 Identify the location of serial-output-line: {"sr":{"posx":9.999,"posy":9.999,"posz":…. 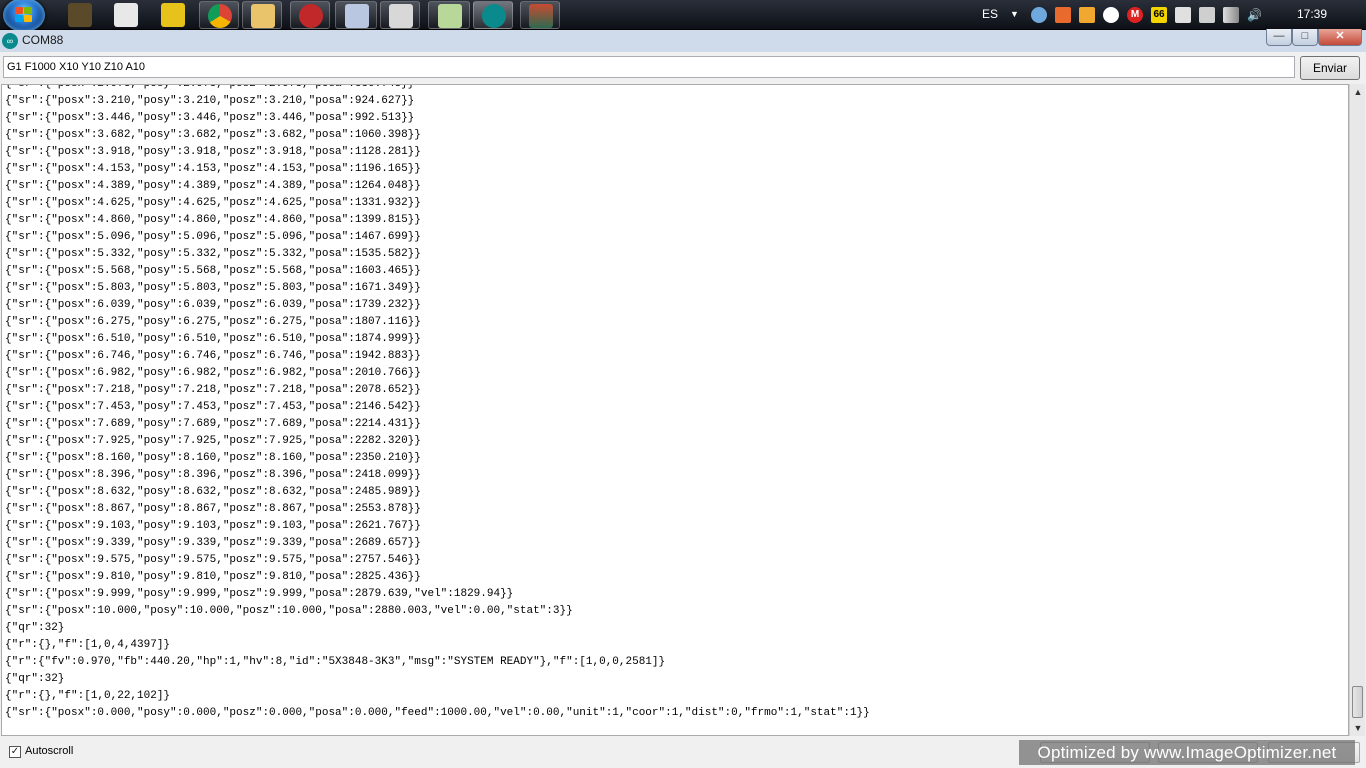
(259, 594).